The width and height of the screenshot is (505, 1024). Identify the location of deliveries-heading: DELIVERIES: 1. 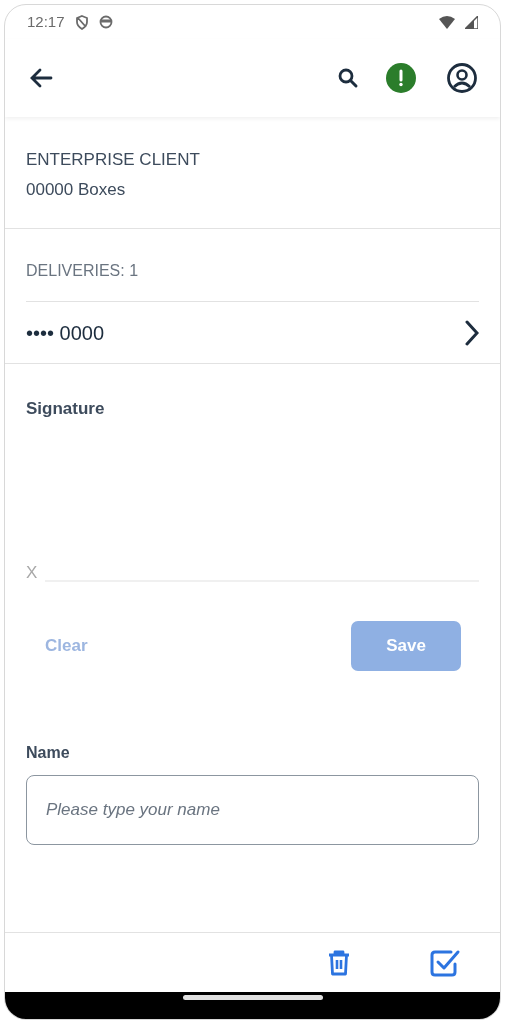
(82, 270).